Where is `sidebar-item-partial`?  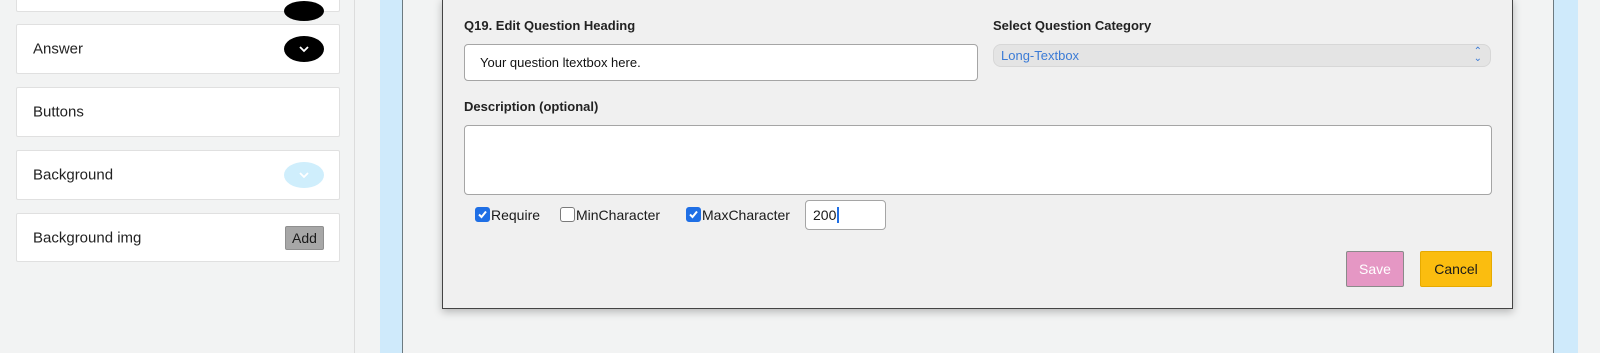
sidebar-item-partial is located at coordinates (178, 10).